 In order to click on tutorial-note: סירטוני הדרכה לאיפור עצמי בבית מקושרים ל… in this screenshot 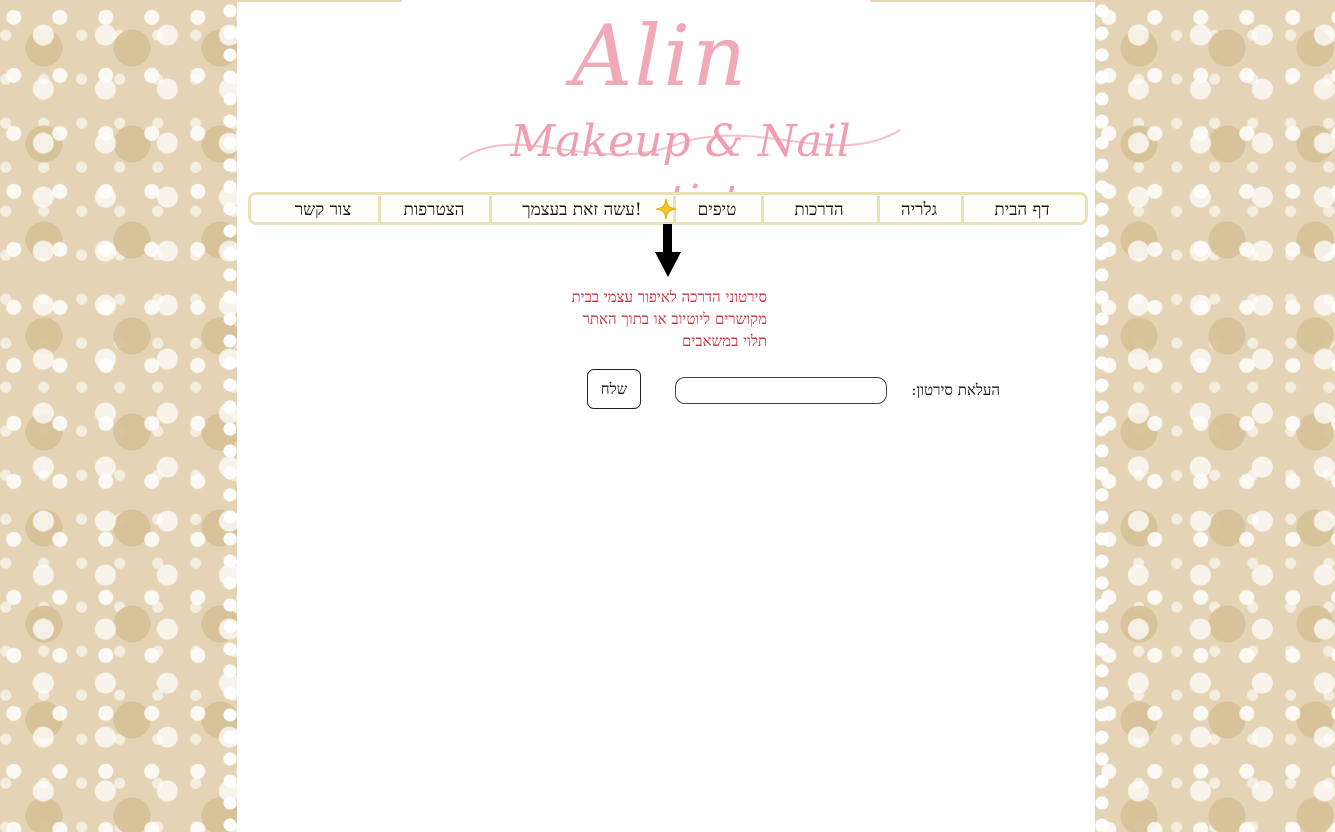, I will do `click(618, 321)`.